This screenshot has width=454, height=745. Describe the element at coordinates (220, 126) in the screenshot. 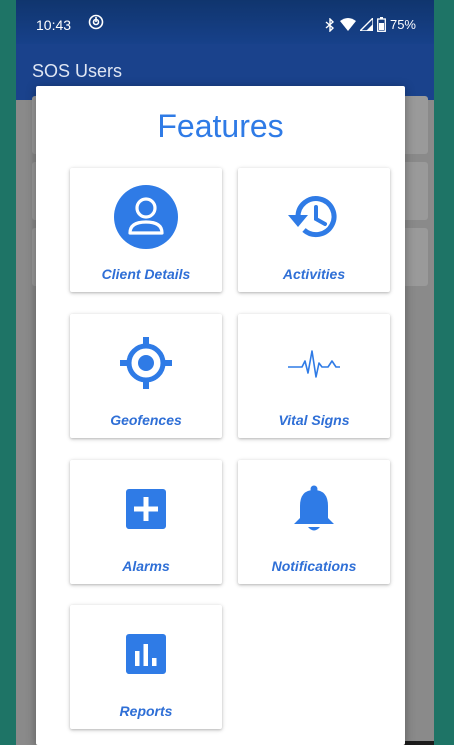

I see `dialog-title: Features` at that location.